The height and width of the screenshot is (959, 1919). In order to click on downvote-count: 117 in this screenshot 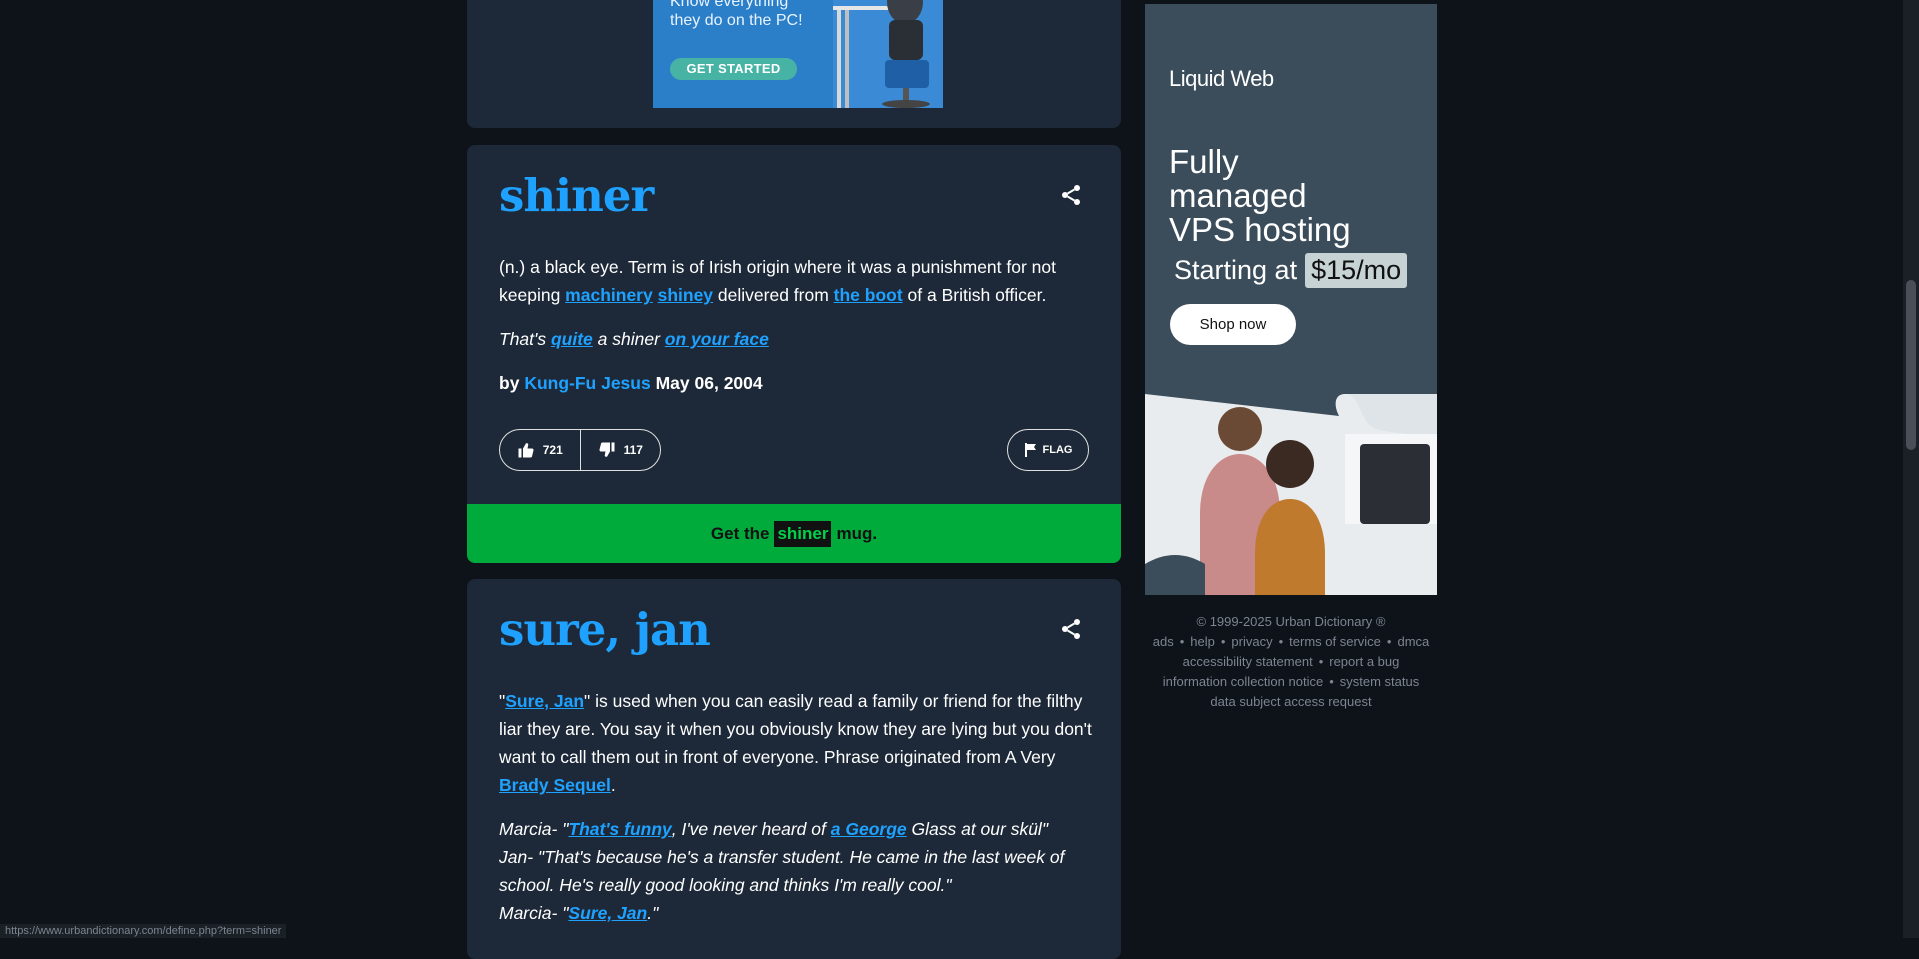, I will do `click(633, 450)`.